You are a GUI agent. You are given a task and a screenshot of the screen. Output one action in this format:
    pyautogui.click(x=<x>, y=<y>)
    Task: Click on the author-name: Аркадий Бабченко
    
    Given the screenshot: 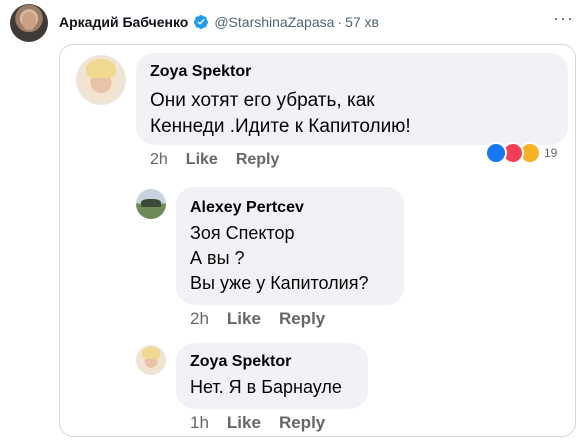 What is the action you would take?
    pyautogui.click(x=123, y=22)
    